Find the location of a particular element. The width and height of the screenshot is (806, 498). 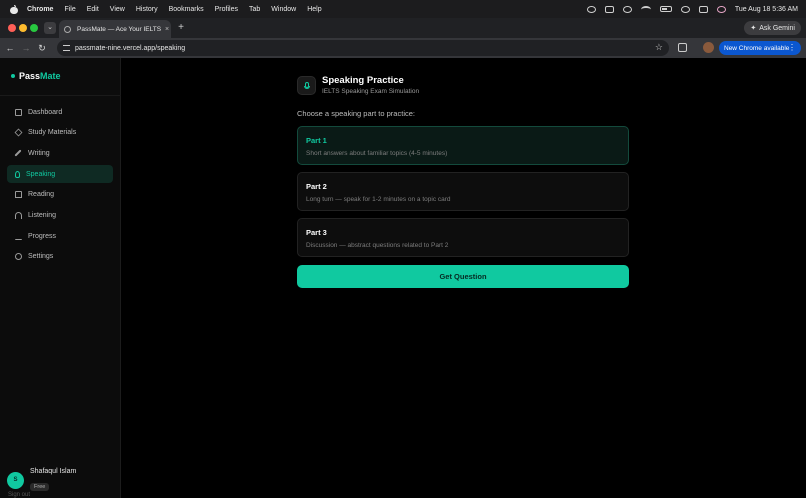

page-subtitle: IELTS Speaking Exam Simulation is located at coordinates (371, 91).